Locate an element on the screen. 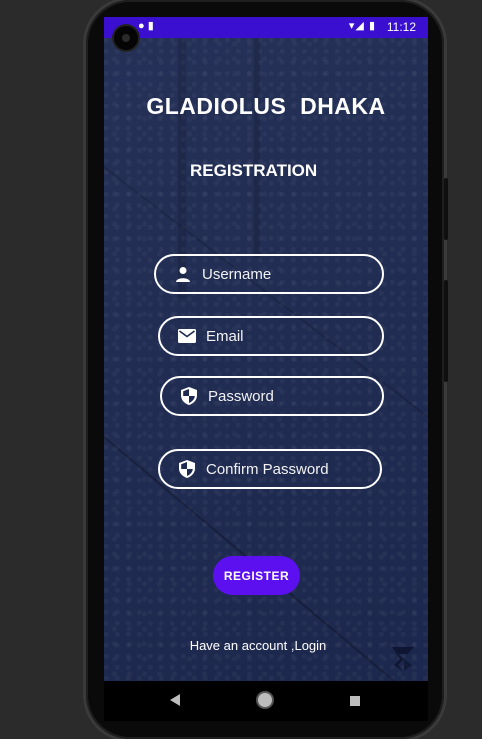 Image resolution: width=482 pixels, height=739 pixels. front-camera is located at coordinates (126, 38).